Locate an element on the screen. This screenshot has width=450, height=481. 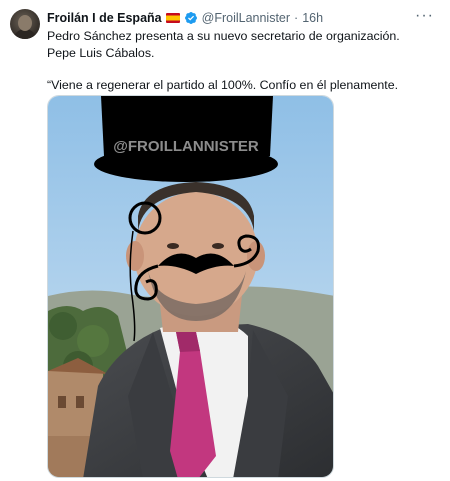
avatar is located at coordinates (25, 24).